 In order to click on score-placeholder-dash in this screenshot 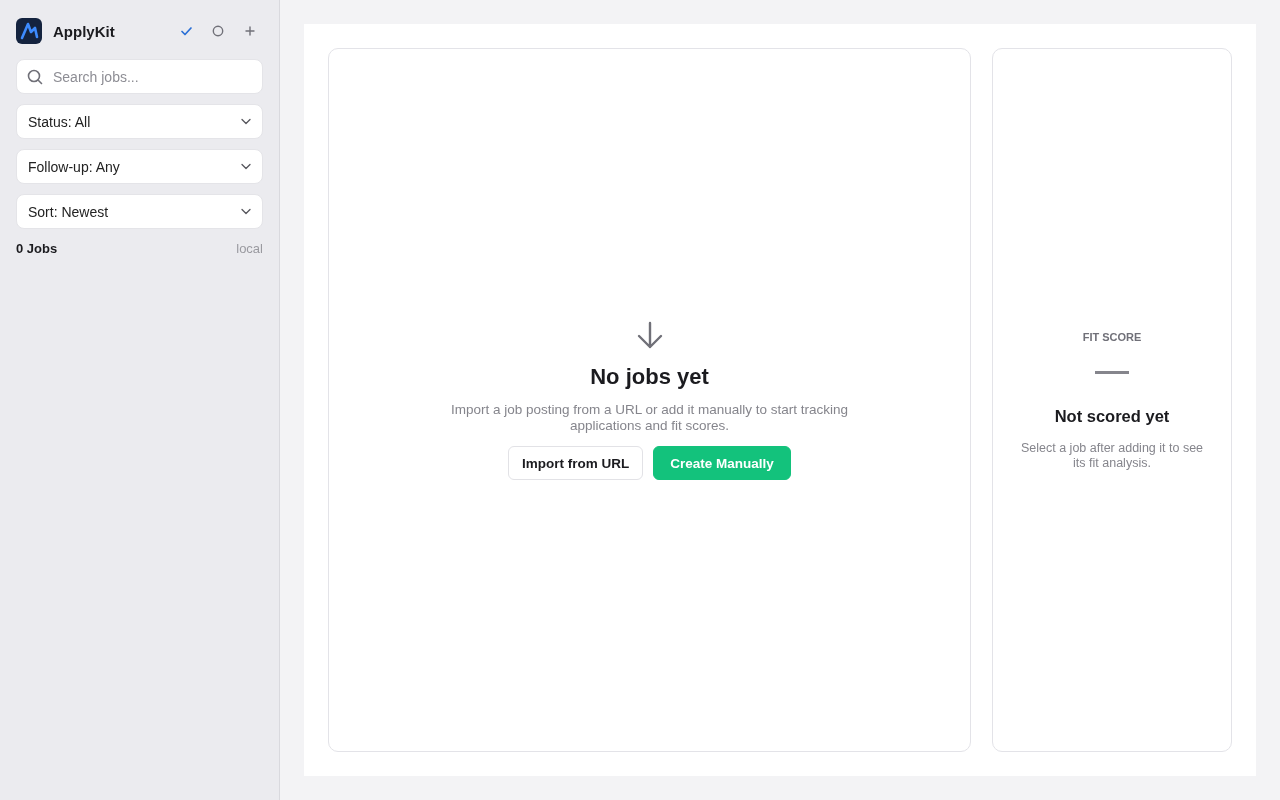, I will do `click(1112, 372)`.